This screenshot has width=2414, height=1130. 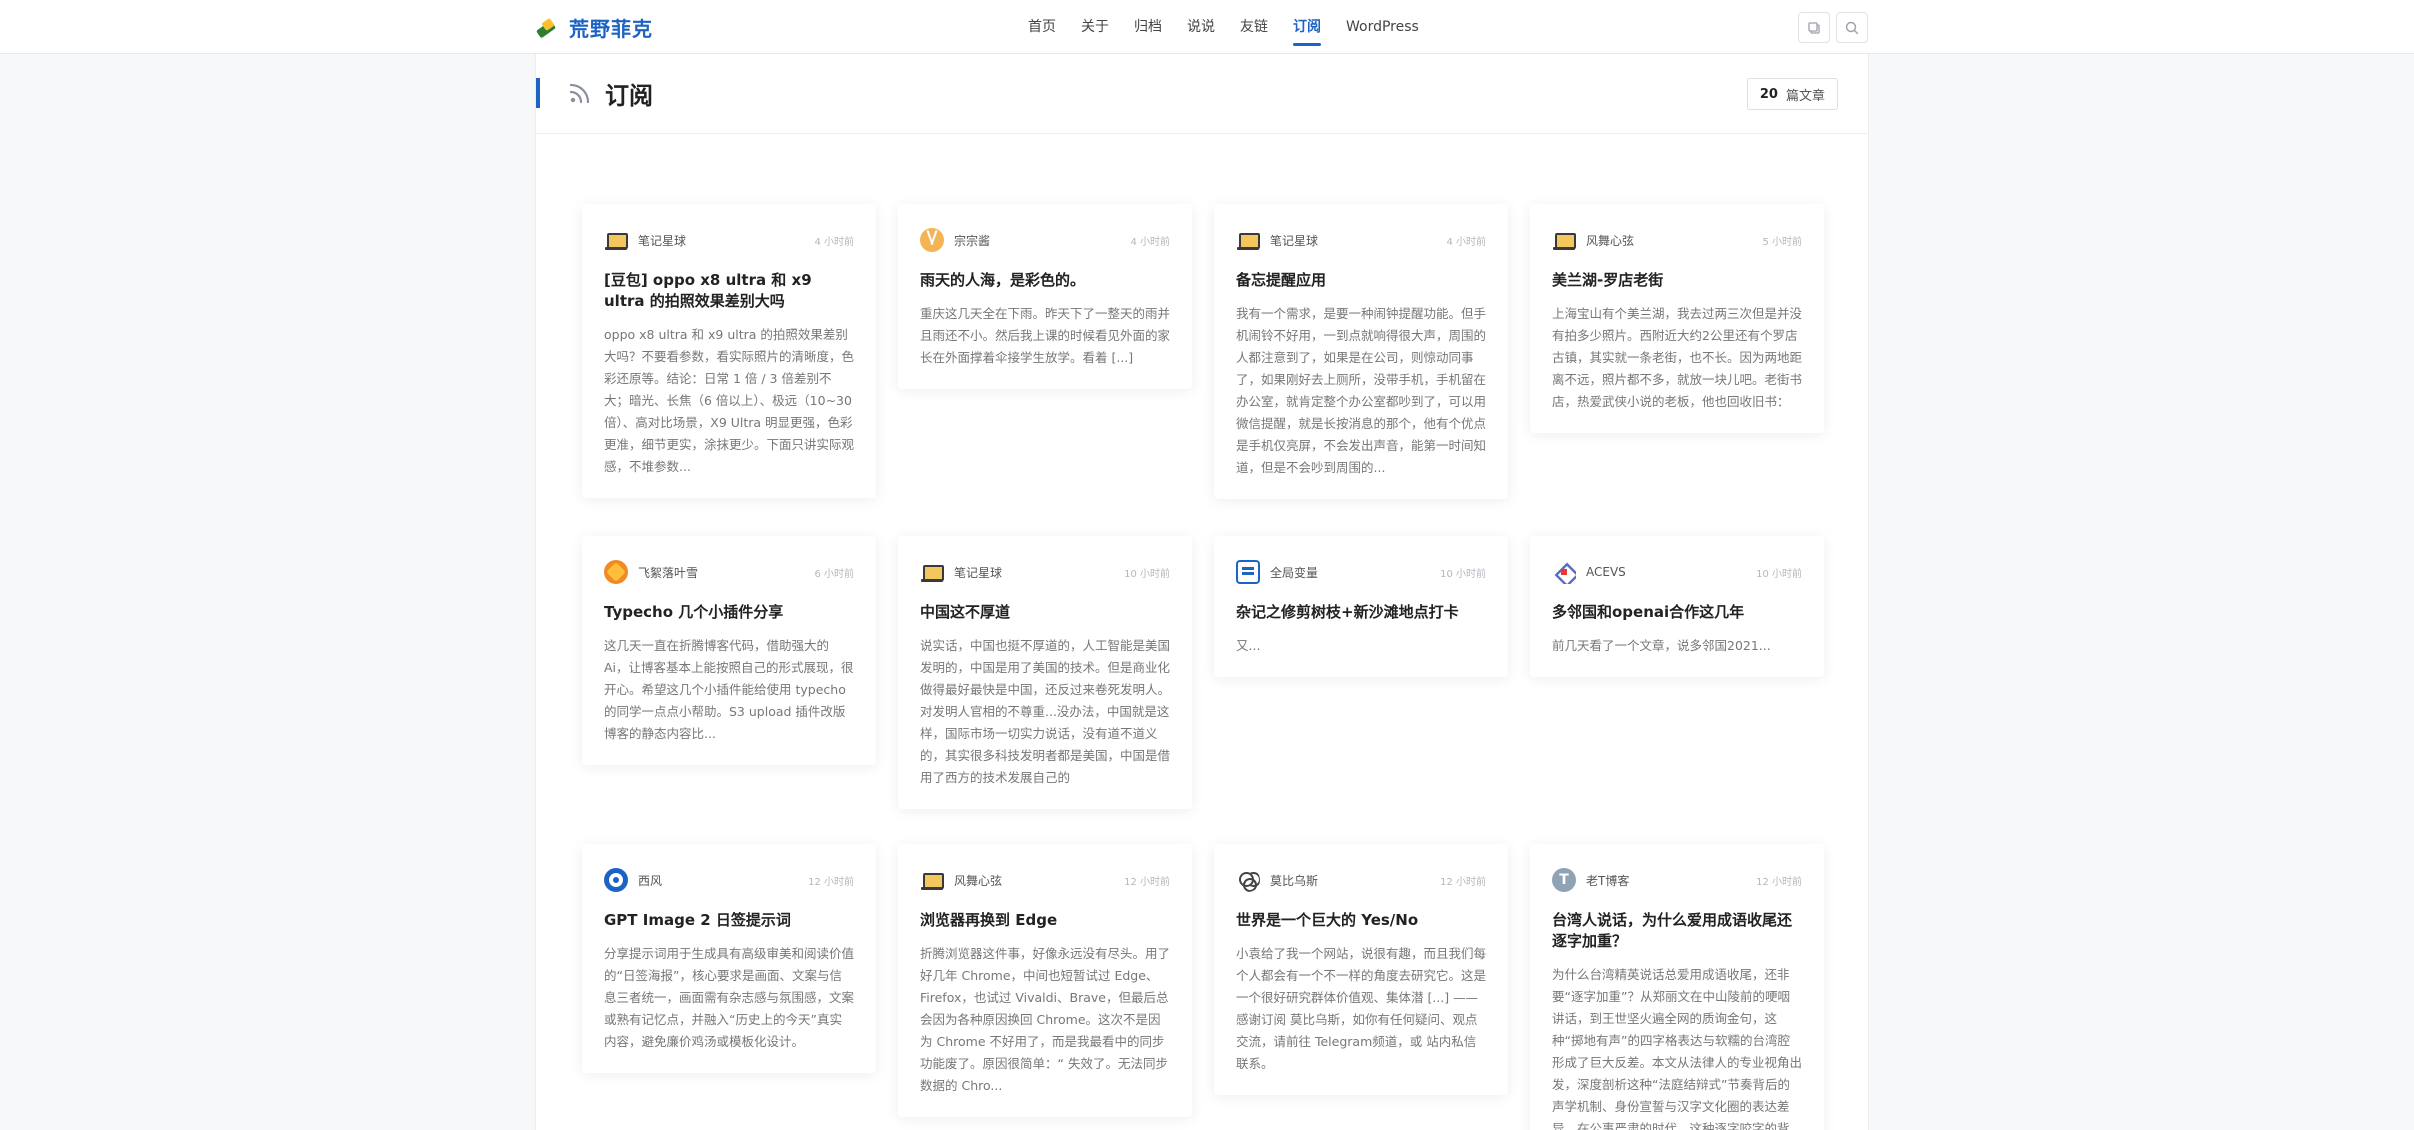 I want to click on card-title: 世界是一个巨大的 Yes/No, so click(x=1361, y=920).